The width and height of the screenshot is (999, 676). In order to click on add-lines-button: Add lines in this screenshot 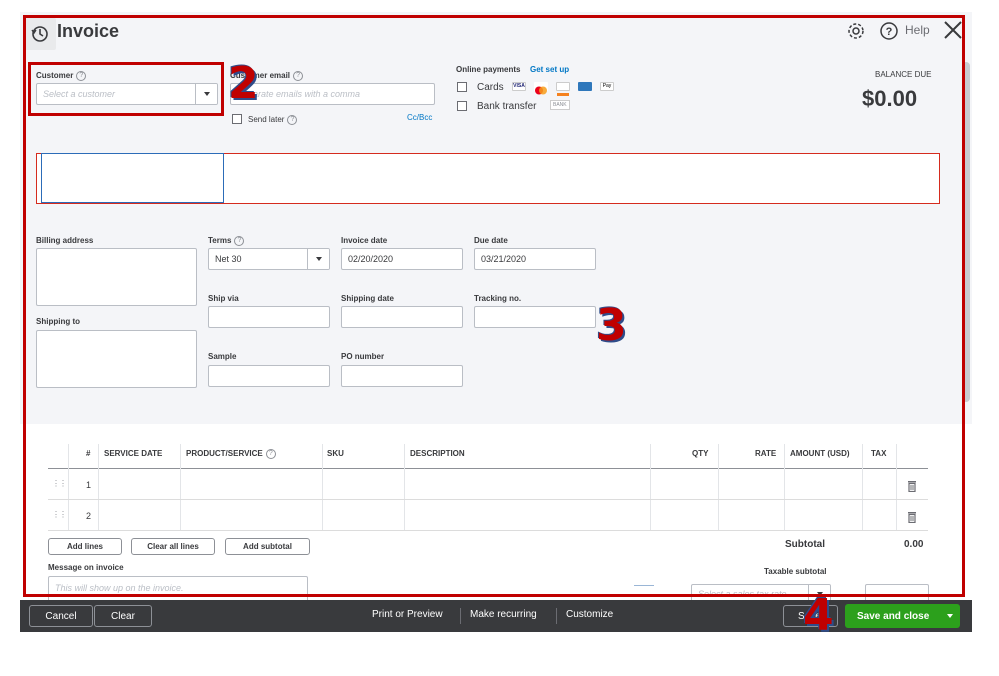, I will do `click(85, 546)`.